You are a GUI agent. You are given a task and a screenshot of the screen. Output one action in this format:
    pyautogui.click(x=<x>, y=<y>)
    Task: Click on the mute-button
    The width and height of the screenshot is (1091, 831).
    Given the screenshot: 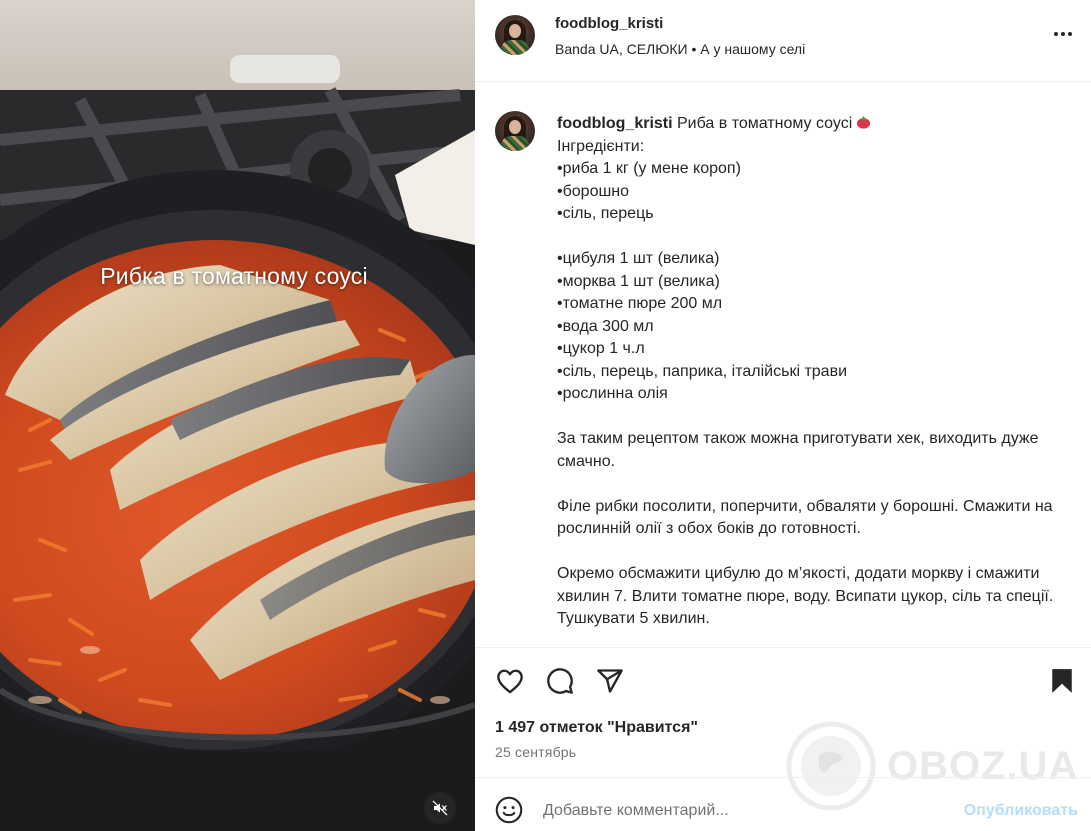 What is the action you would take?
    pyautogui.click(x=440, y=808)
    